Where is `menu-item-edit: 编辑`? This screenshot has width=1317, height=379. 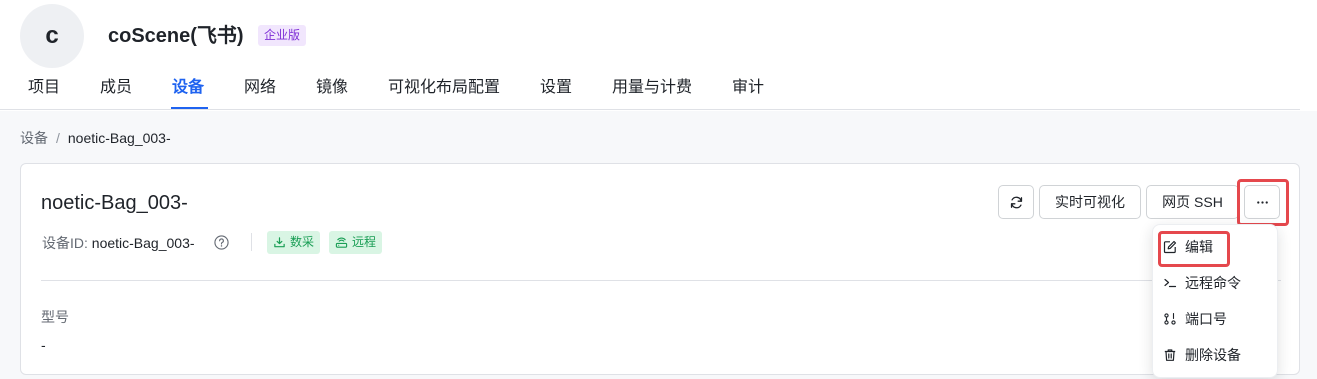
menu-item-edit: 编辑 is located at coordinates (1188, 247).